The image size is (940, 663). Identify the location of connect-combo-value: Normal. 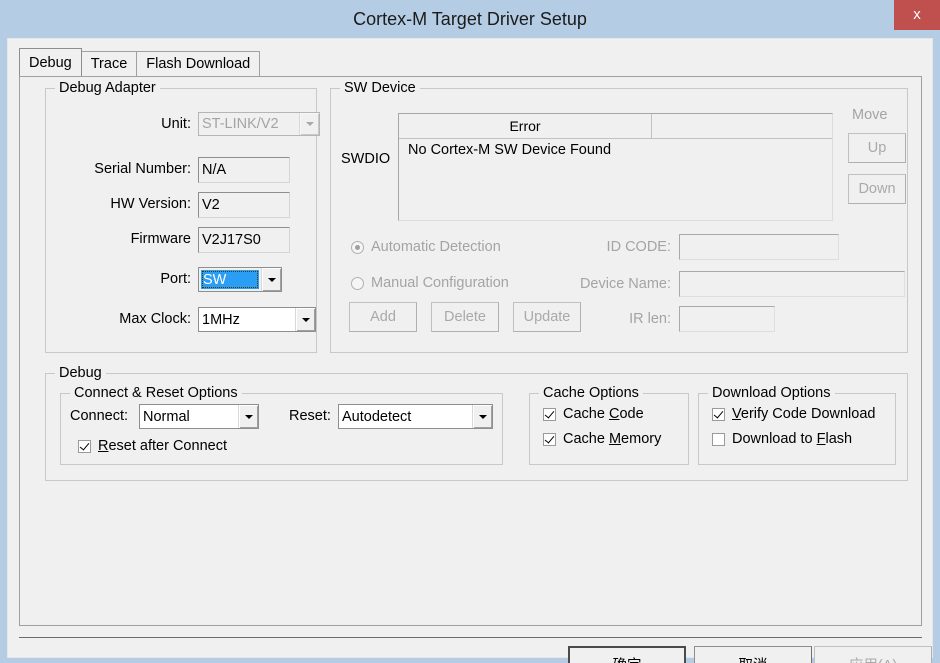
(189, 416).